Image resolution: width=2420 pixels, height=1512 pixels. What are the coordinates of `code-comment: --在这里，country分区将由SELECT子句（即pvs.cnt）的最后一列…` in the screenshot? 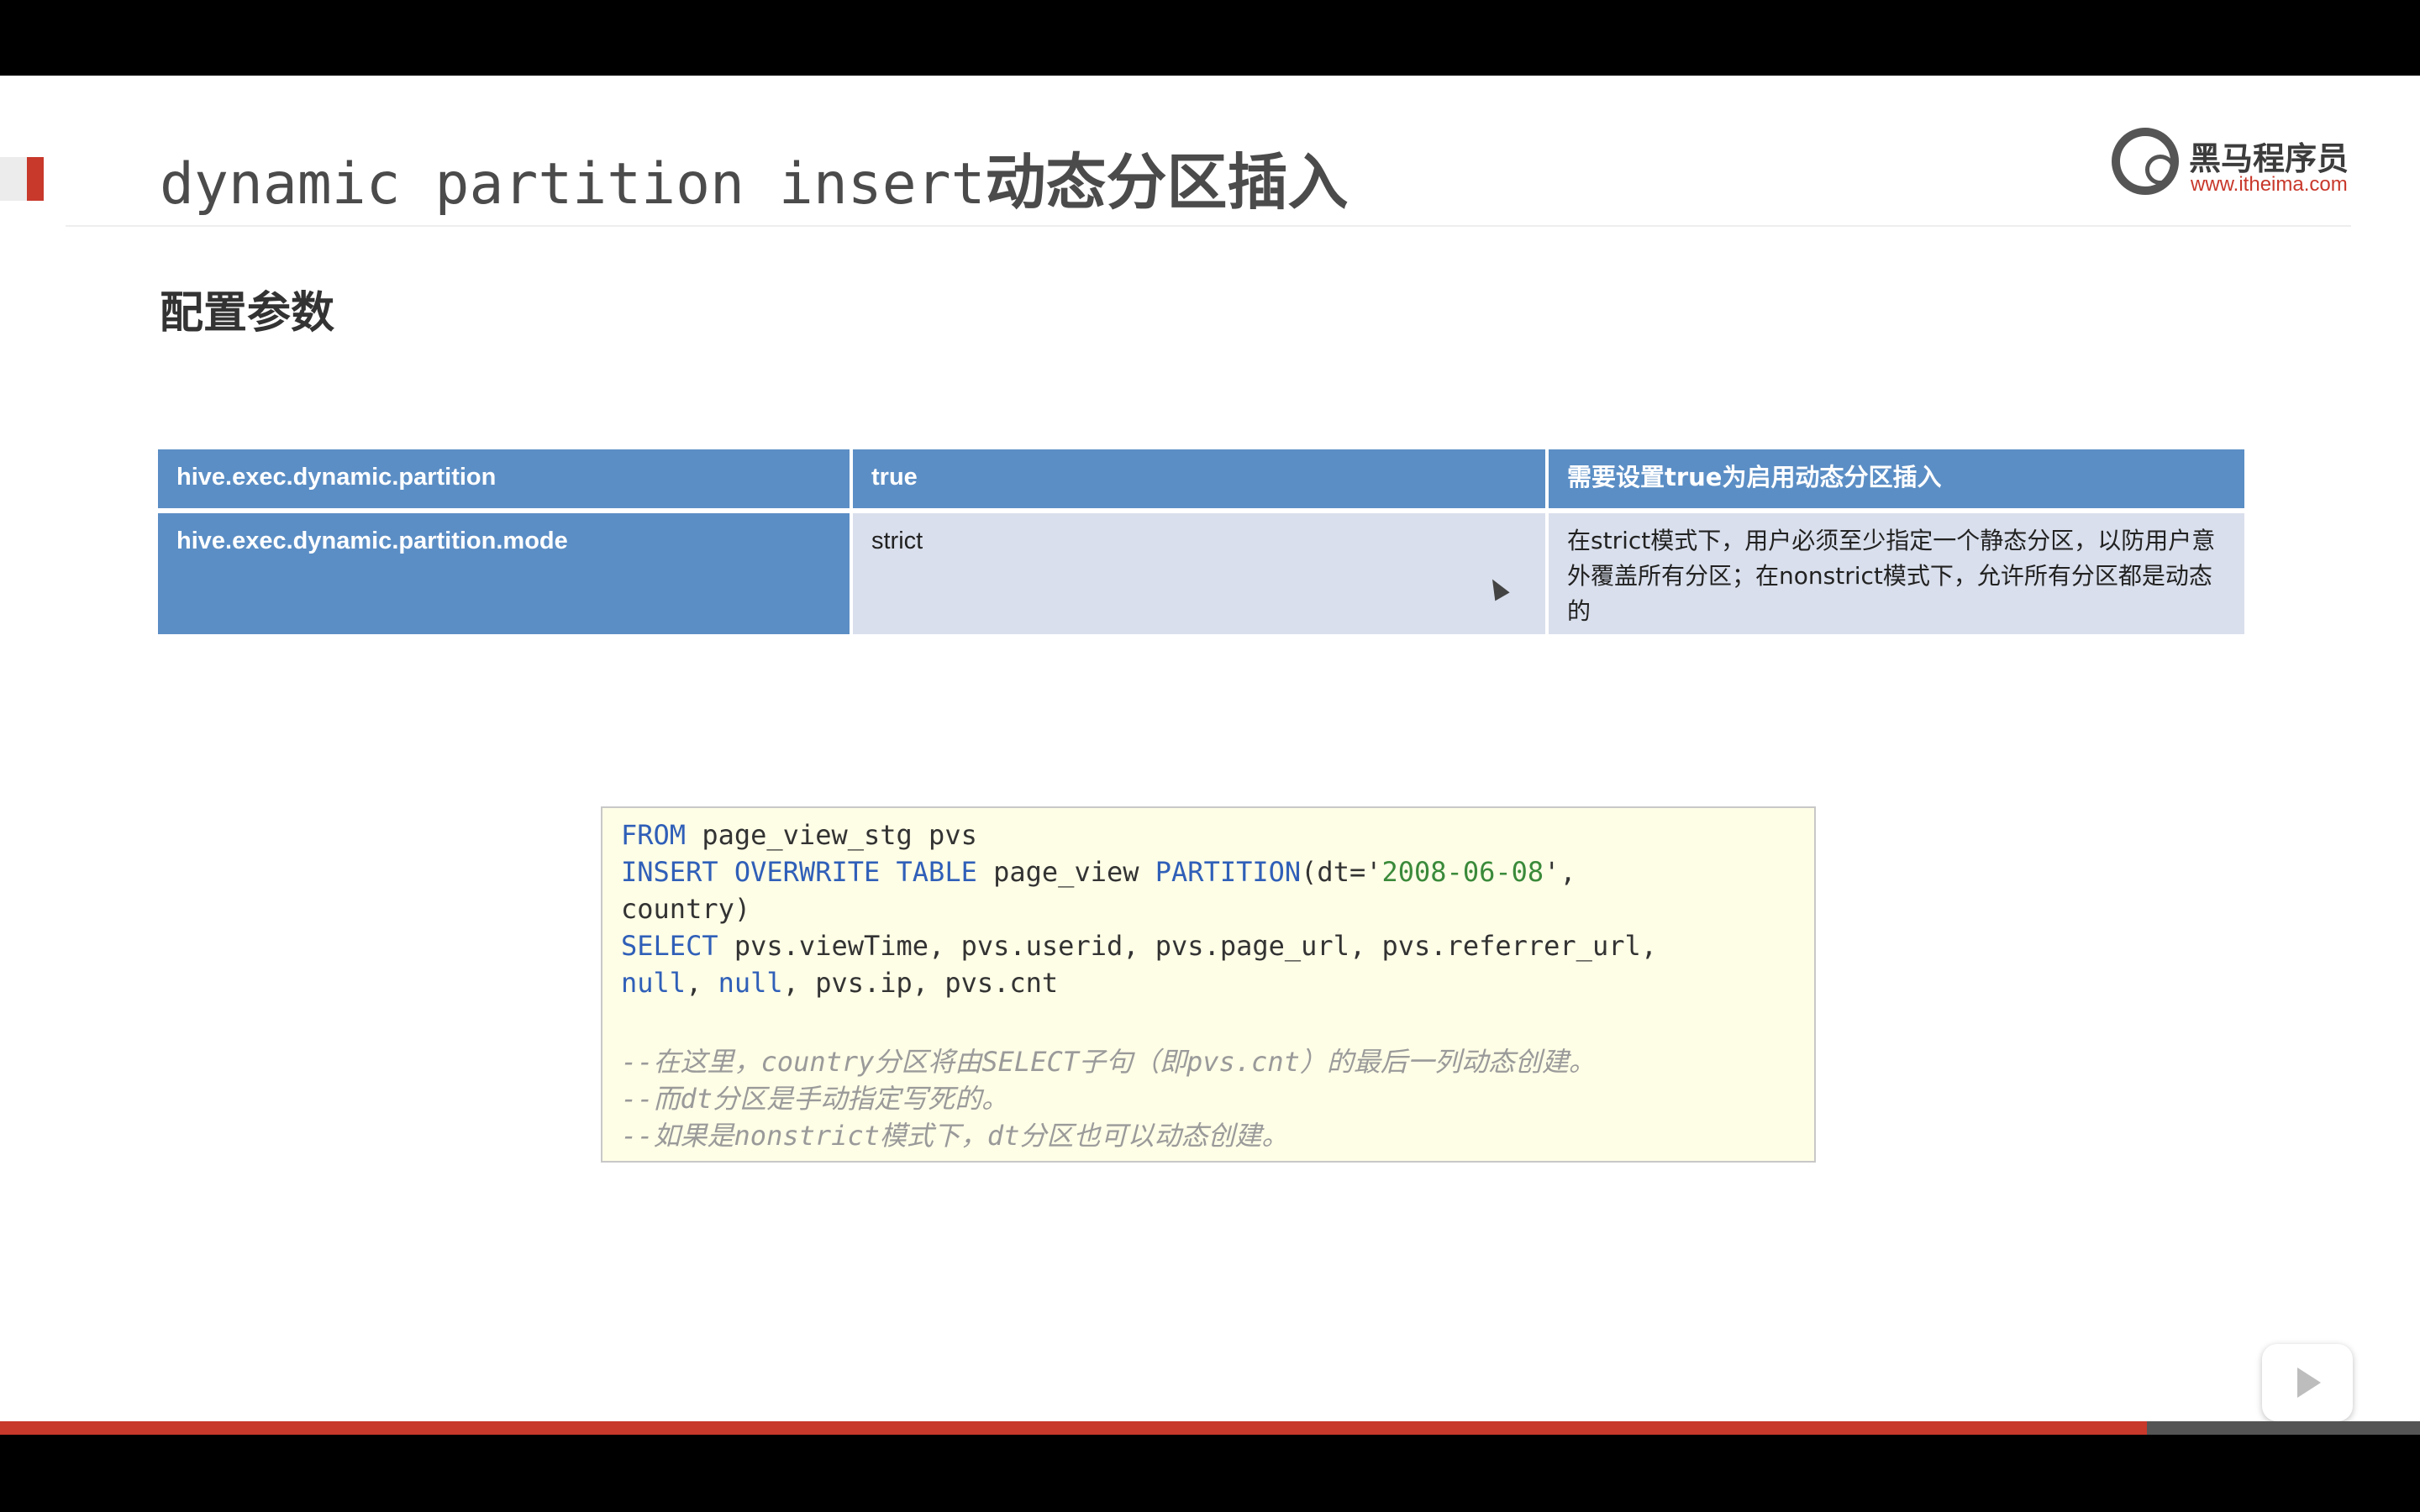 It's located at (1108, 1062).